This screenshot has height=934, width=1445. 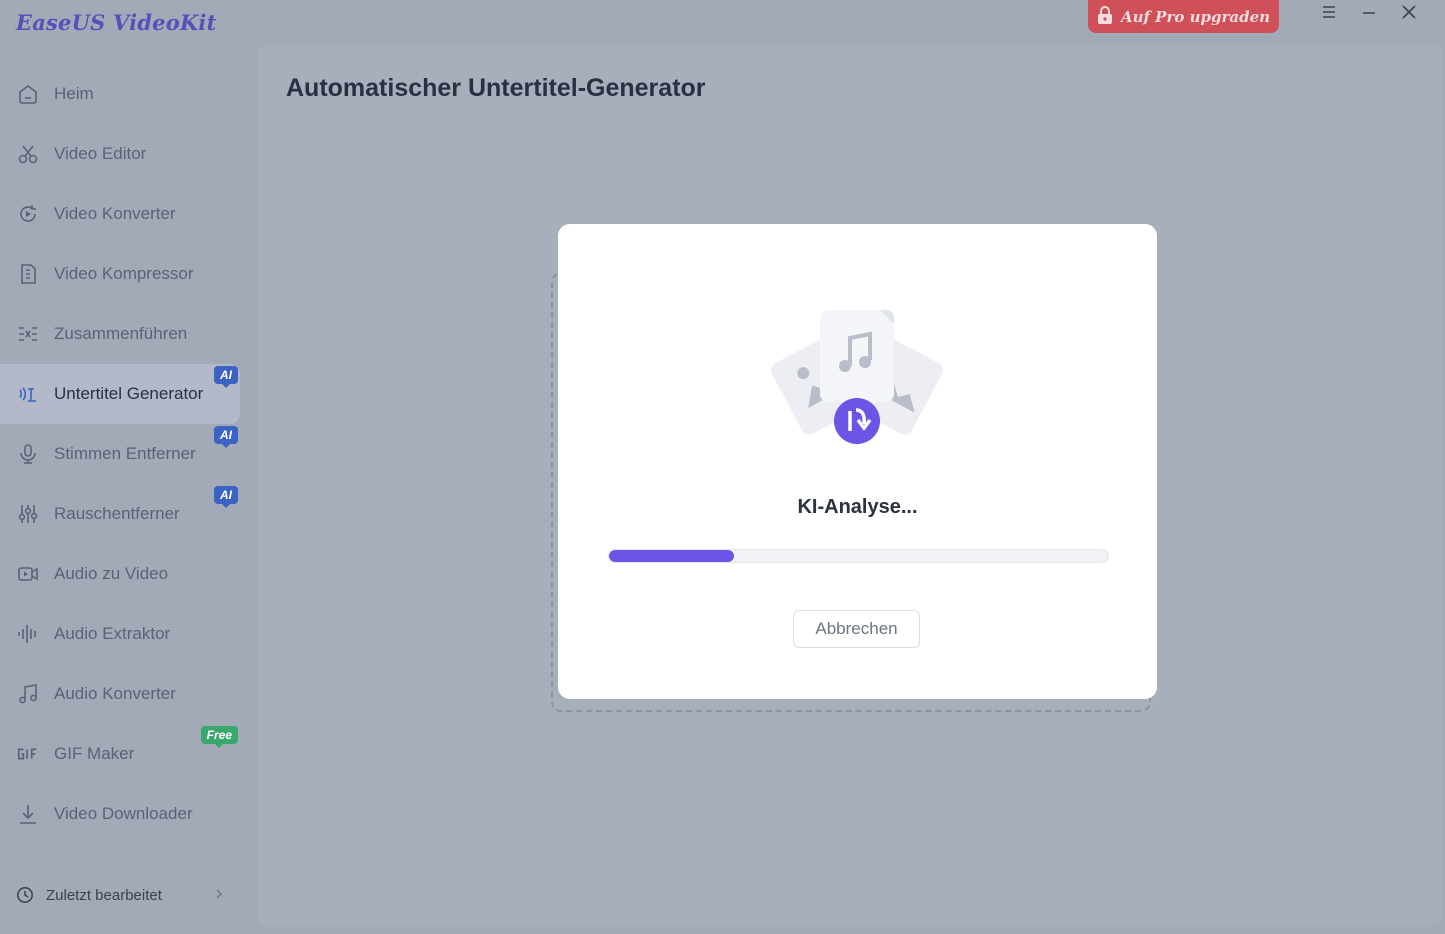 I want to click on sidebar-item-video-editor: Video Editor, so click(x=120, y=154).